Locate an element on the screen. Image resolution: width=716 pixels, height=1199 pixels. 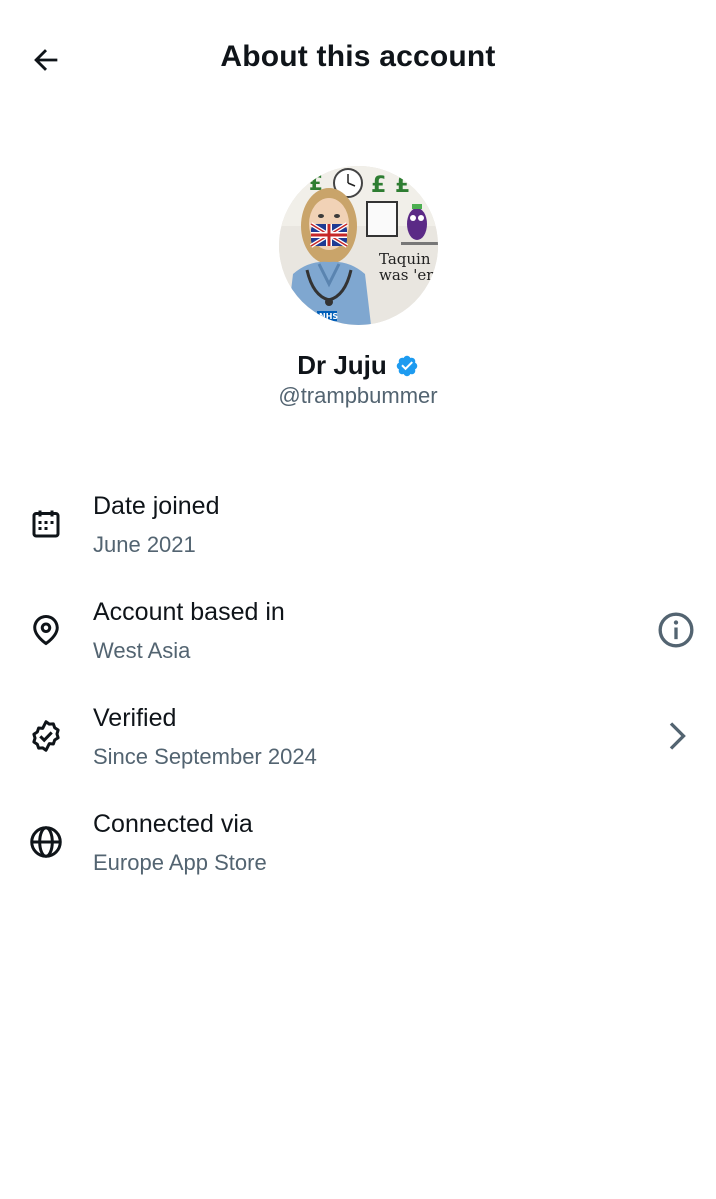
calendar-icon is located at coordinates (46, 524).